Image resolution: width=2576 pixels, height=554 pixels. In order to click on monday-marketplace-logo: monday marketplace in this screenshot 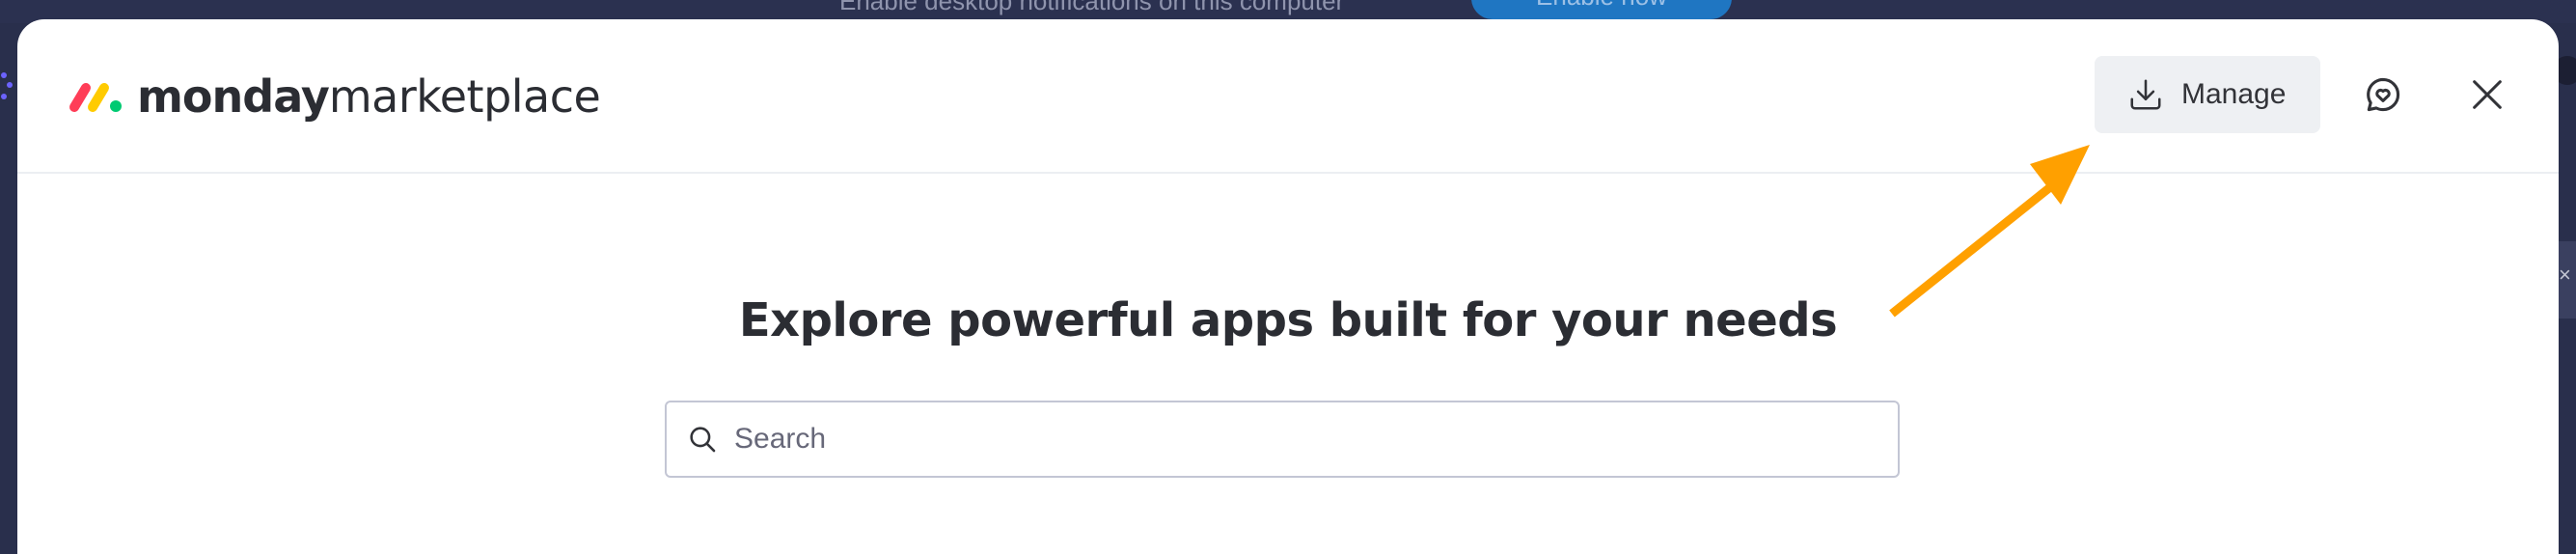, I will do `click(335, 96)`.